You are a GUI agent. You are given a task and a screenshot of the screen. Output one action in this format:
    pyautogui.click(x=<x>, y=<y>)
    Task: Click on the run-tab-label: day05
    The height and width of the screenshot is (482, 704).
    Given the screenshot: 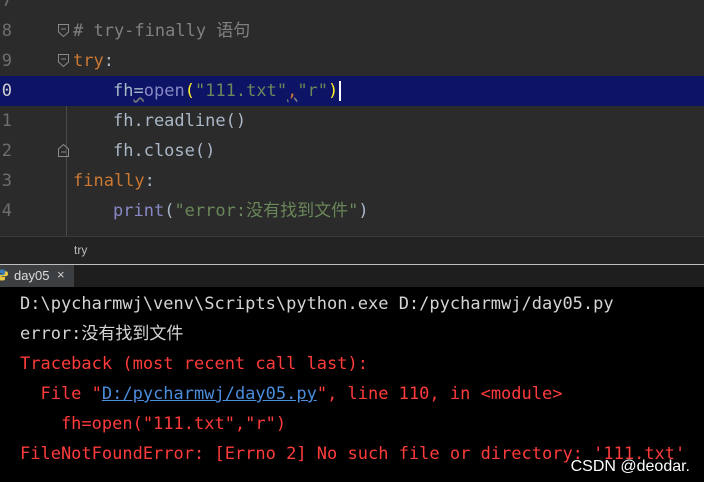 What is the action you would take?
    pyautogui.click(x=32, y=275)
    